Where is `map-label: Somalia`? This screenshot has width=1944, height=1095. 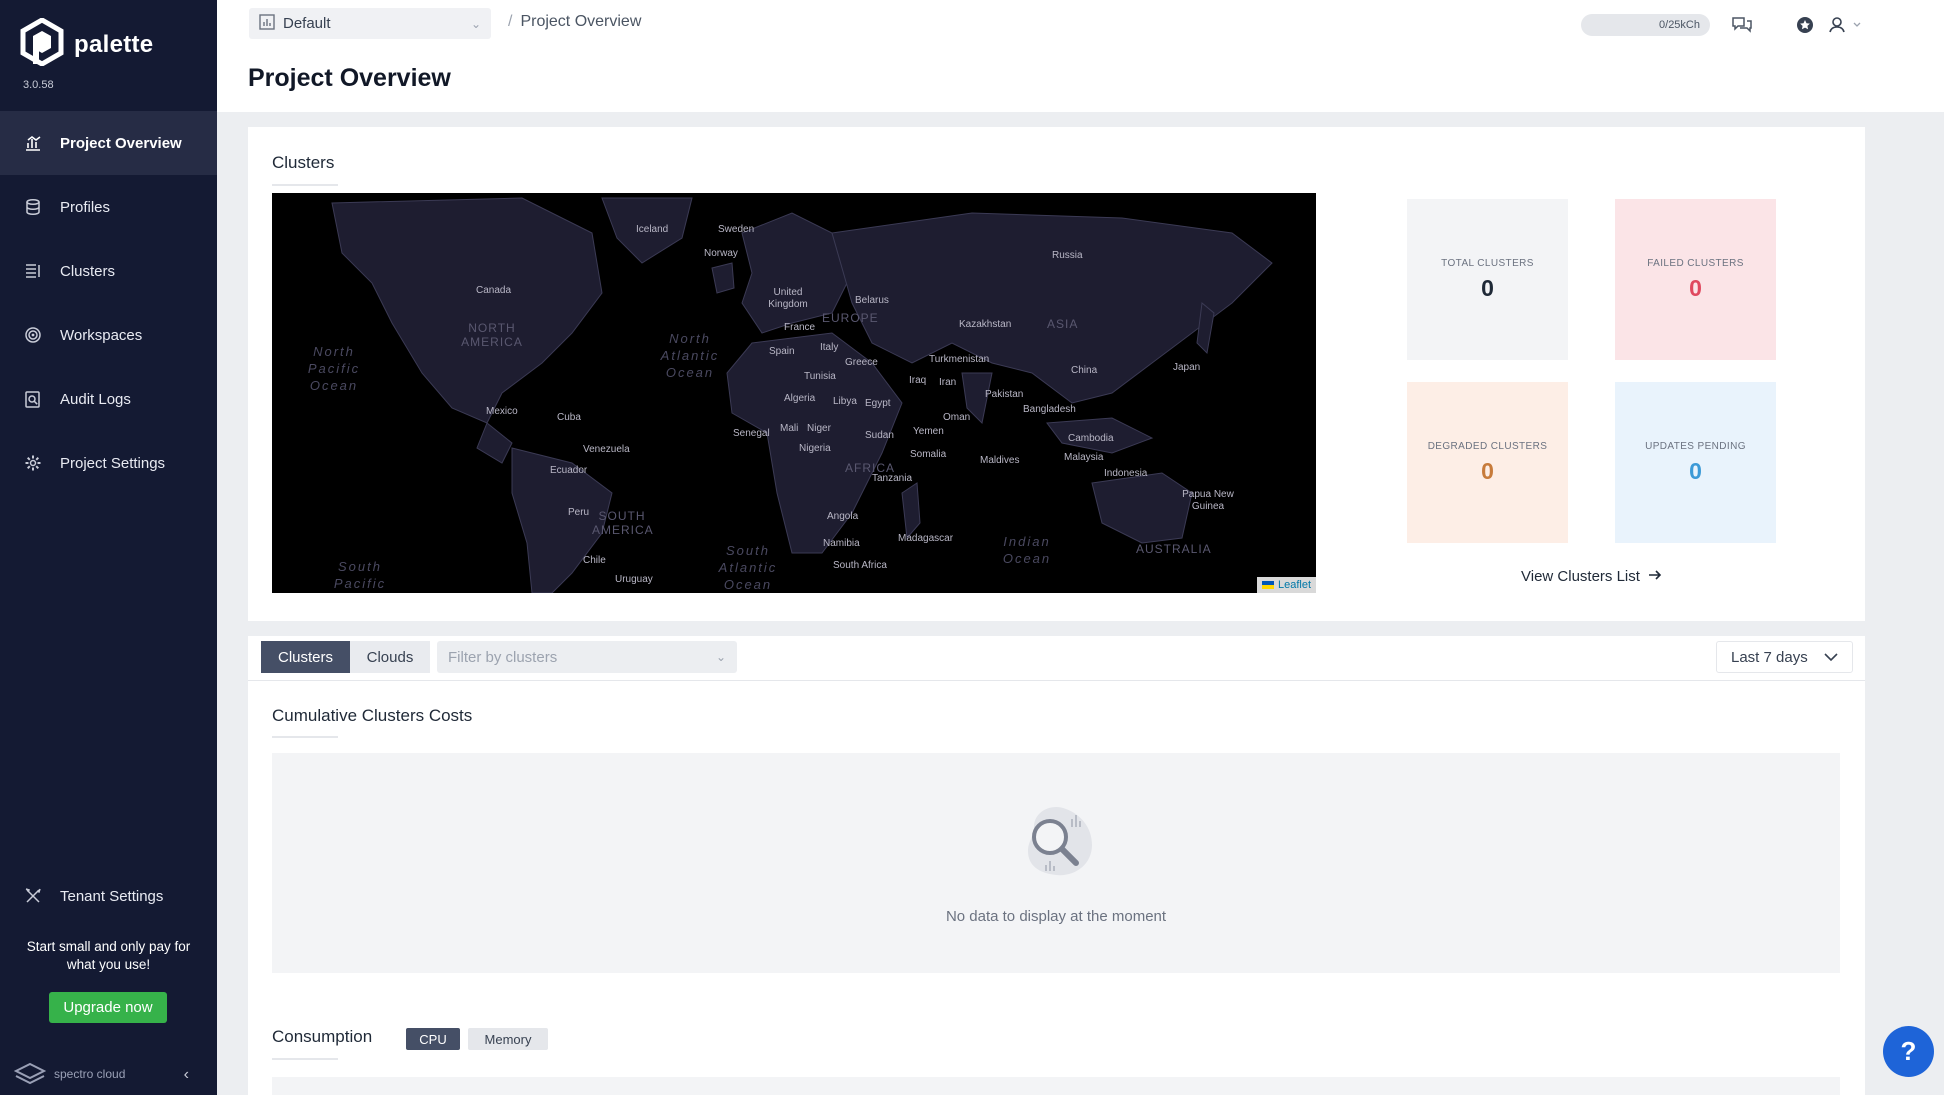
map-label: Somalia is located at coordinates (928, 454).